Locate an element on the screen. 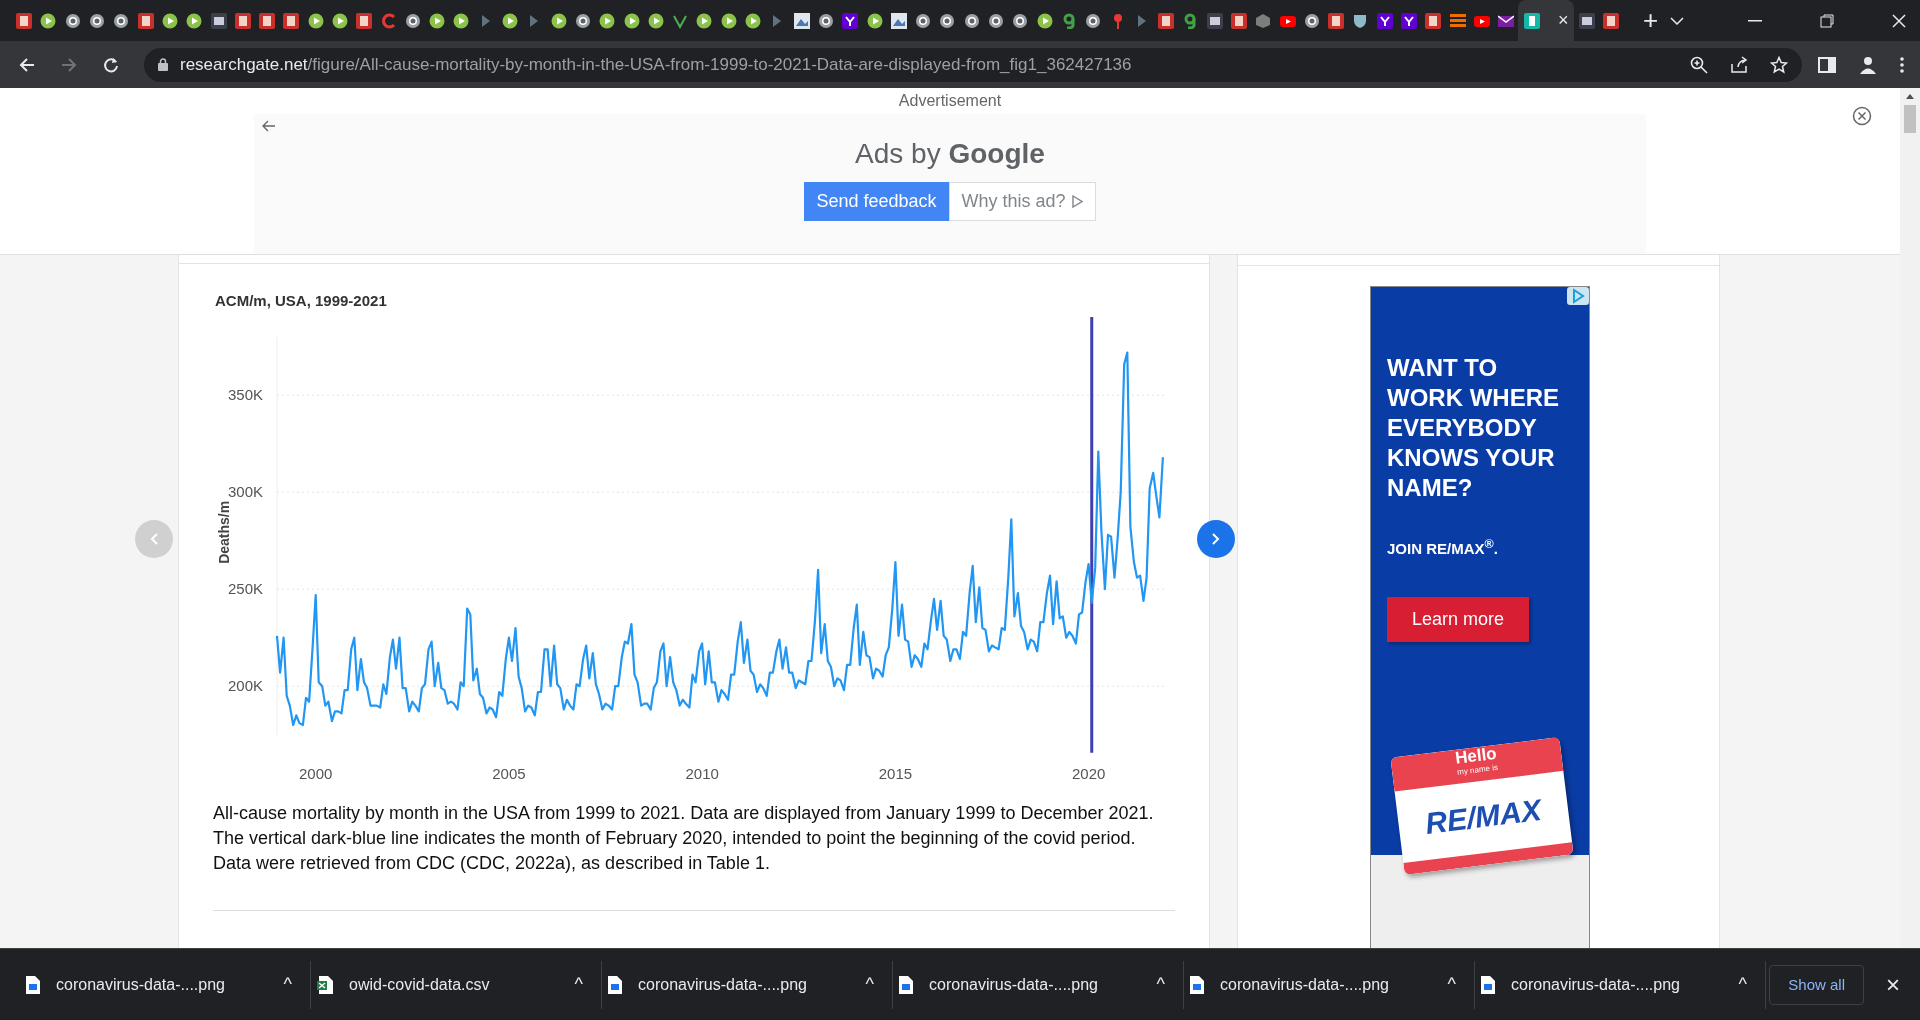 This screenshot has height=1020, width=1920. learn-more-button: Learn more is located at coordinates (1458, 619).